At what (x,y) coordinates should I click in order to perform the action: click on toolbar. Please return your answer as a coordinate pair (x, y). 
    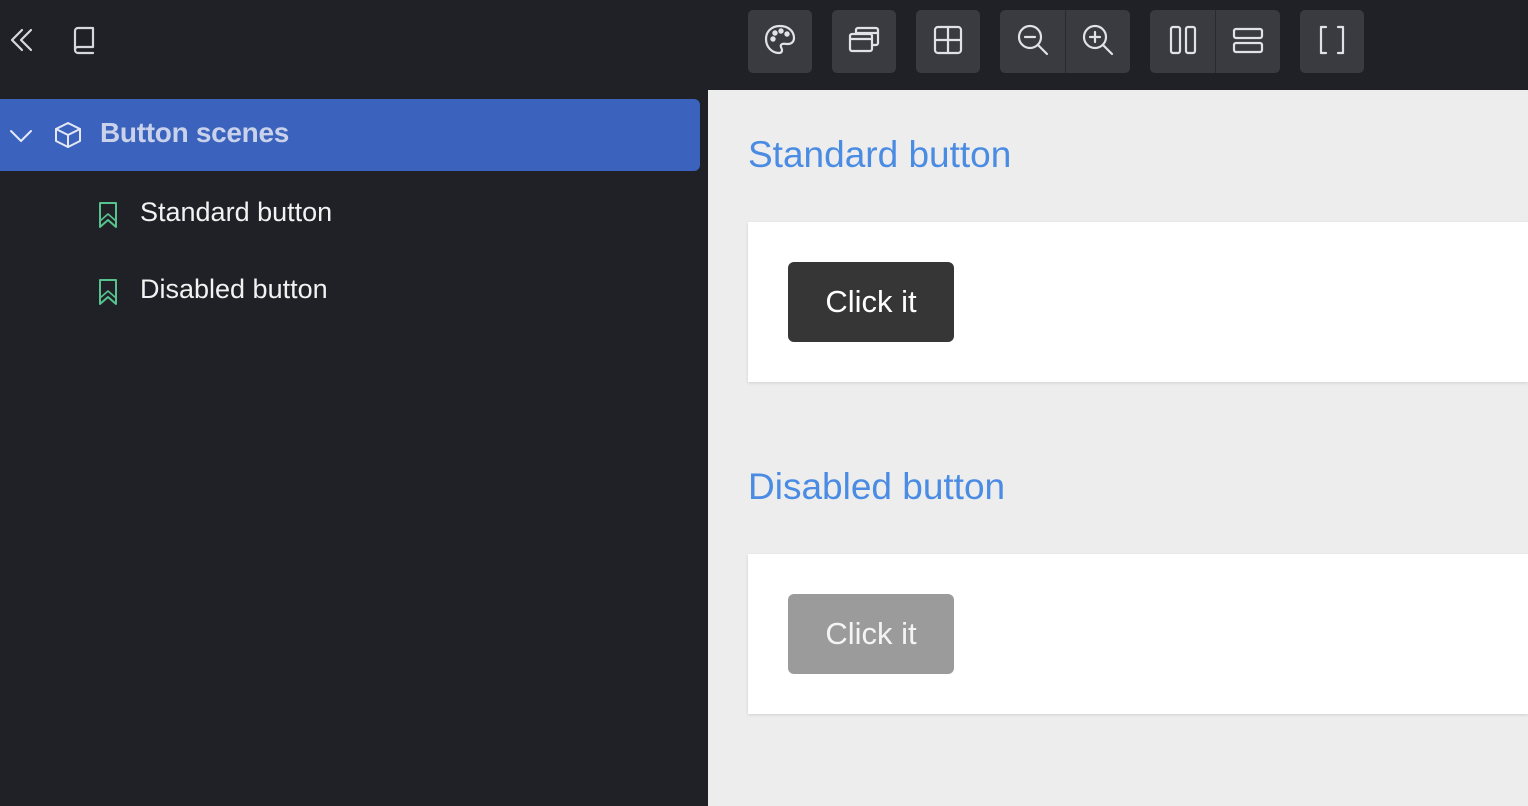
    Looking at the image, I should click on (764, 45).